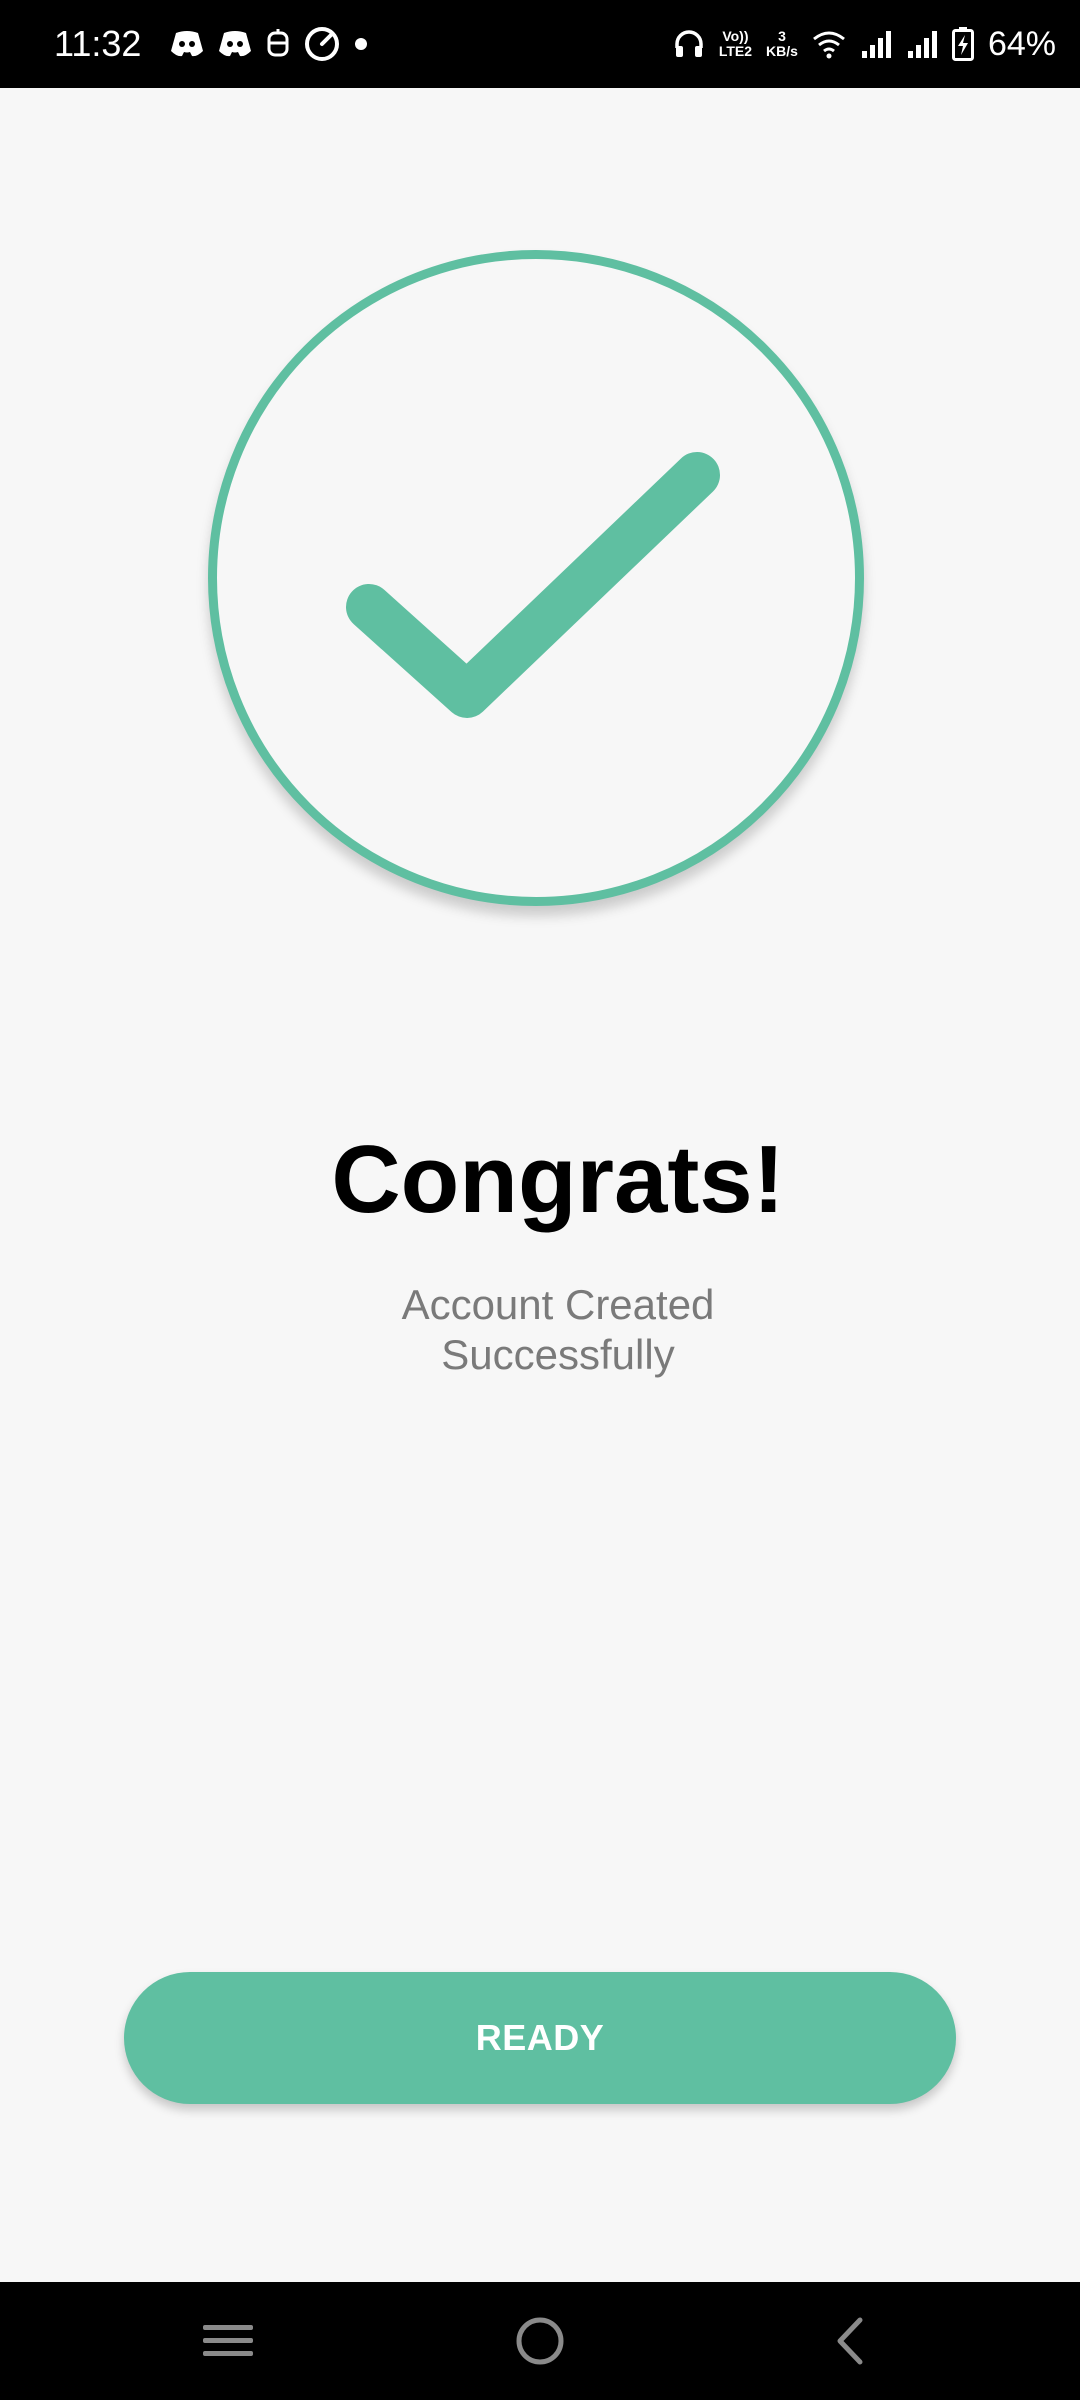 This screenshot has height=2400, width=1080. I want to click on volte-top-label: Vo)), so click(735, 36).